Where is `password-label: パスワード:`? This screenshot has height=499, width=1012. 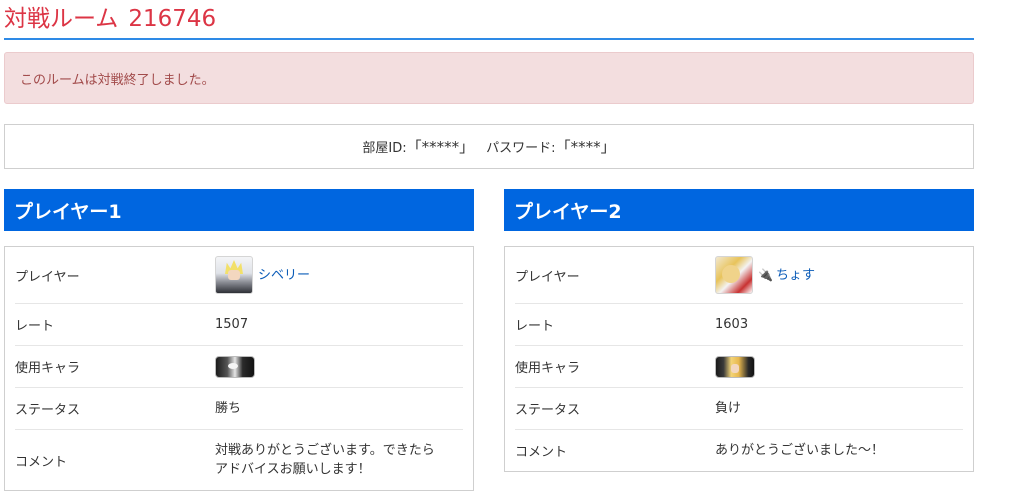 password-label: パスワード: is located at coordinates (521, 148).